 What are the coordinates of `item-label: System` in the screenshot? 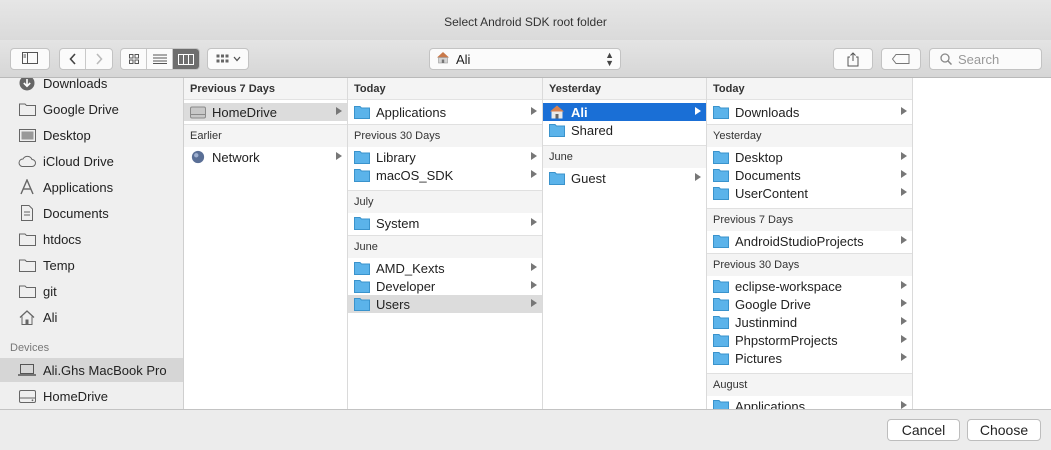 It's located at (398, 223).